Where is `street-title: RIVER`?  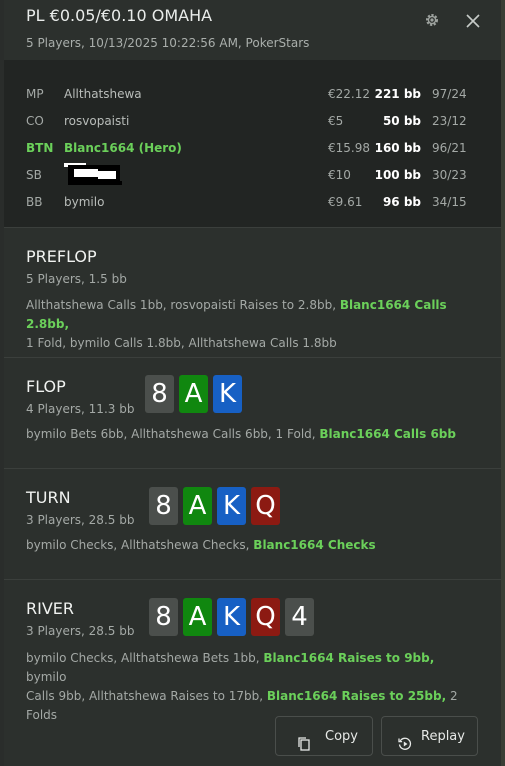
street-title: RIVER is located at coordinates (50, 608).